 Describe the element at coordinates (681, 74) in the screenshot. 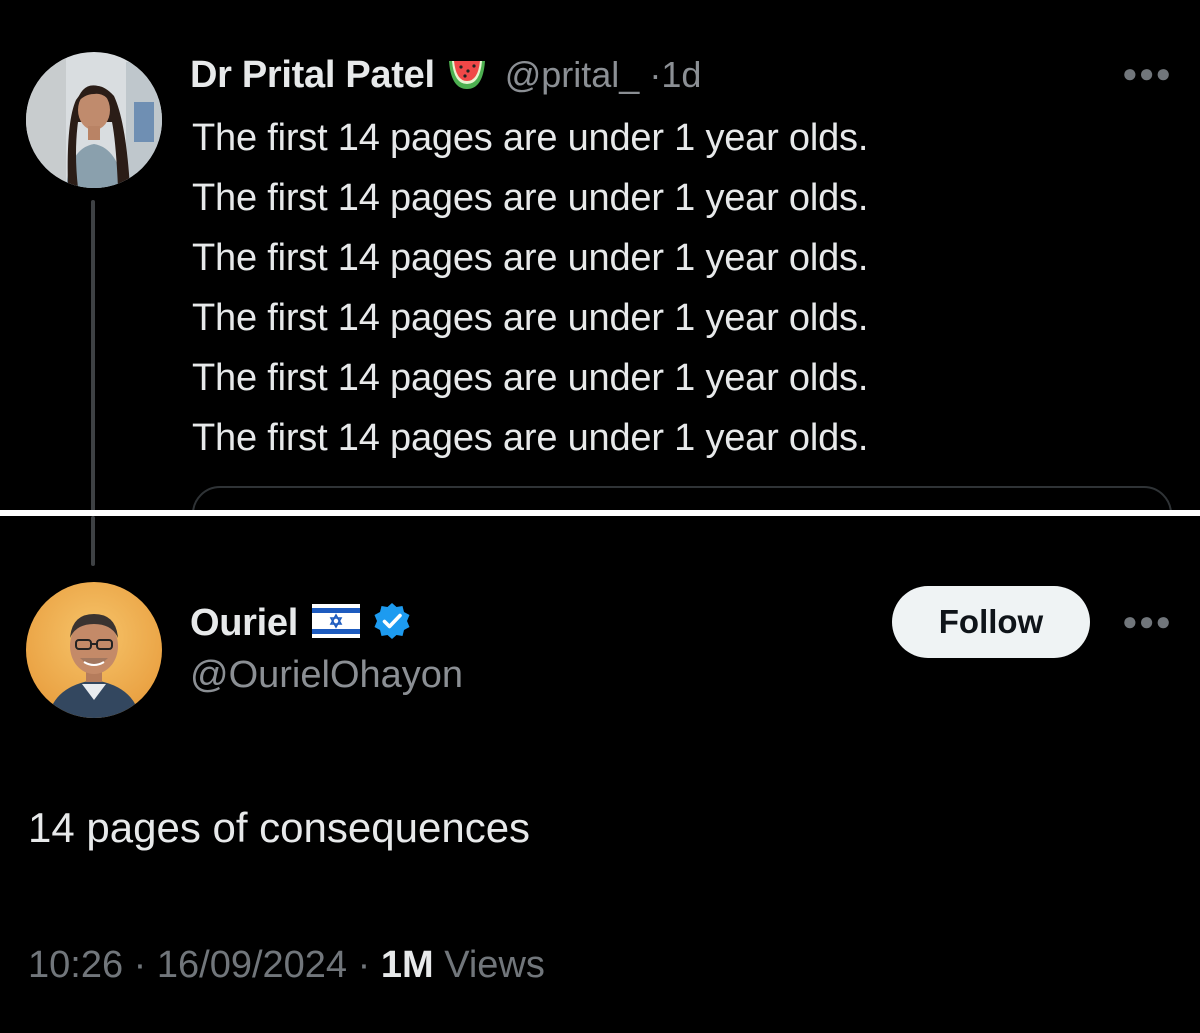

I see `tweet-time-ago: 1d` at that location.